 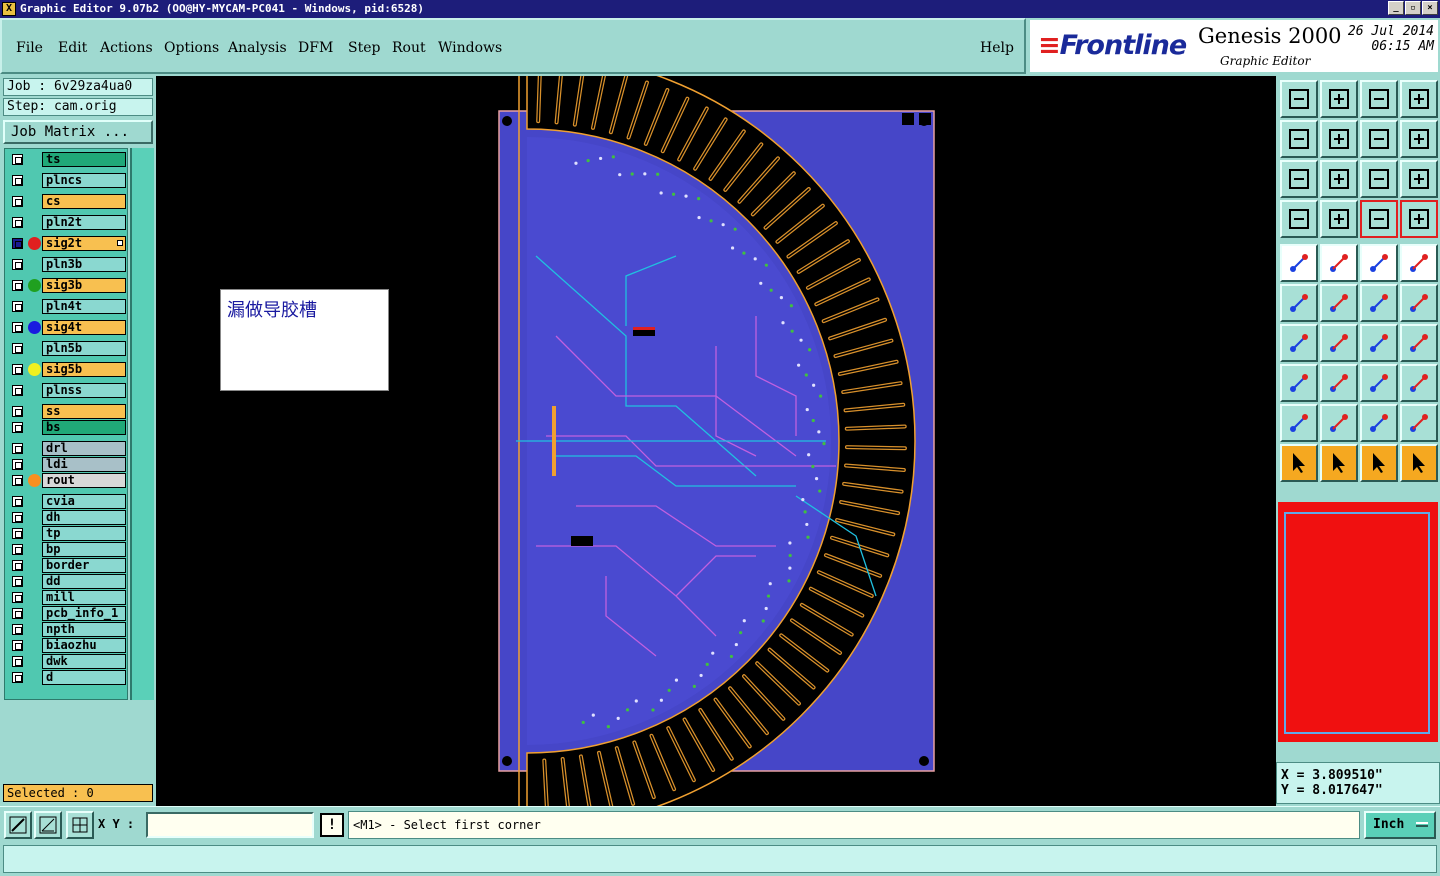 I want to click on menu-file: File, so click(x=29, y=48).